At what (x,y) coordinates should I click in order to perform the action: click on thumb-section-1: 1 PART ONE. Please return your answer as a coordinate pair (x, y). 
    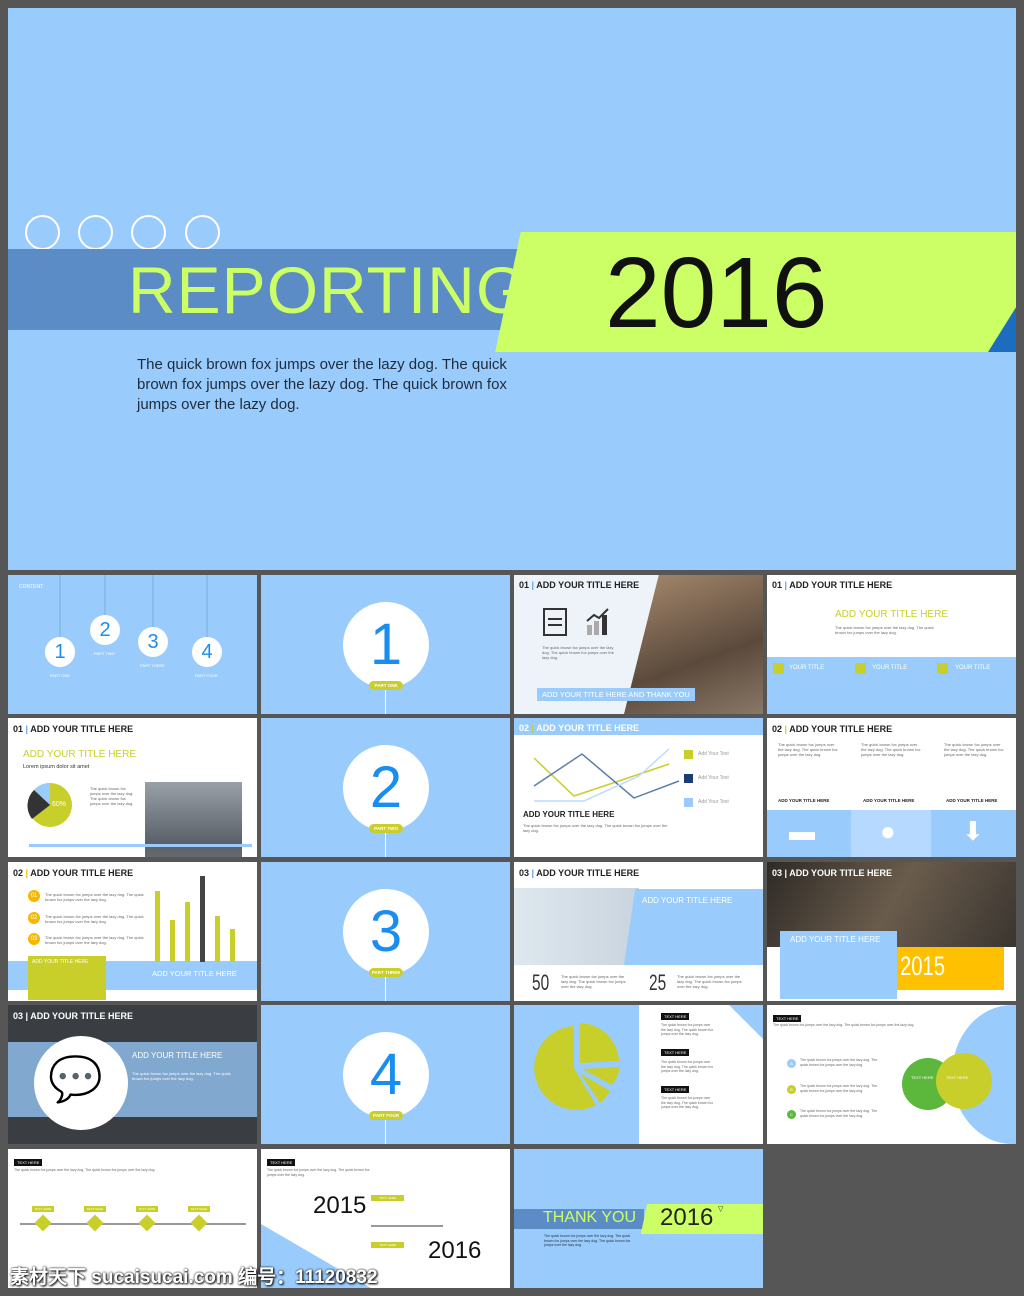
    Looking at the image, I should click on (385, 644).